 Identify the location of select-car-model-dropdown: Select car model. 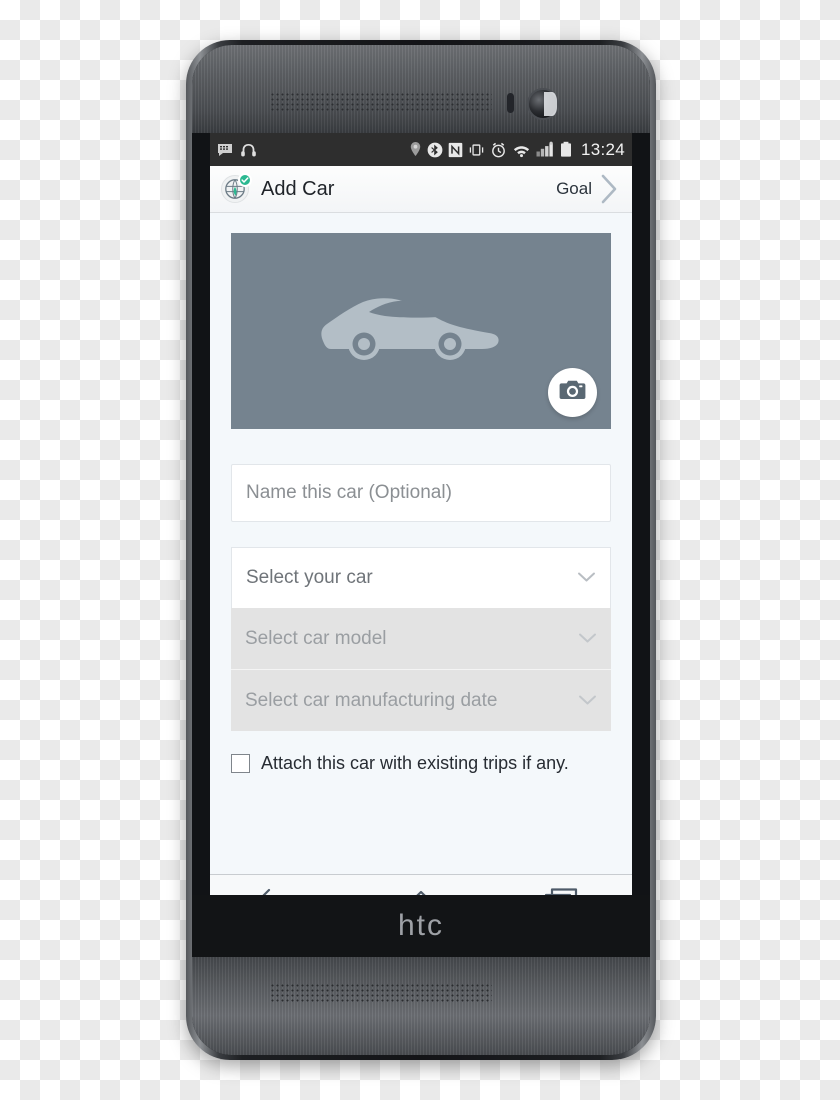
(421, 638).